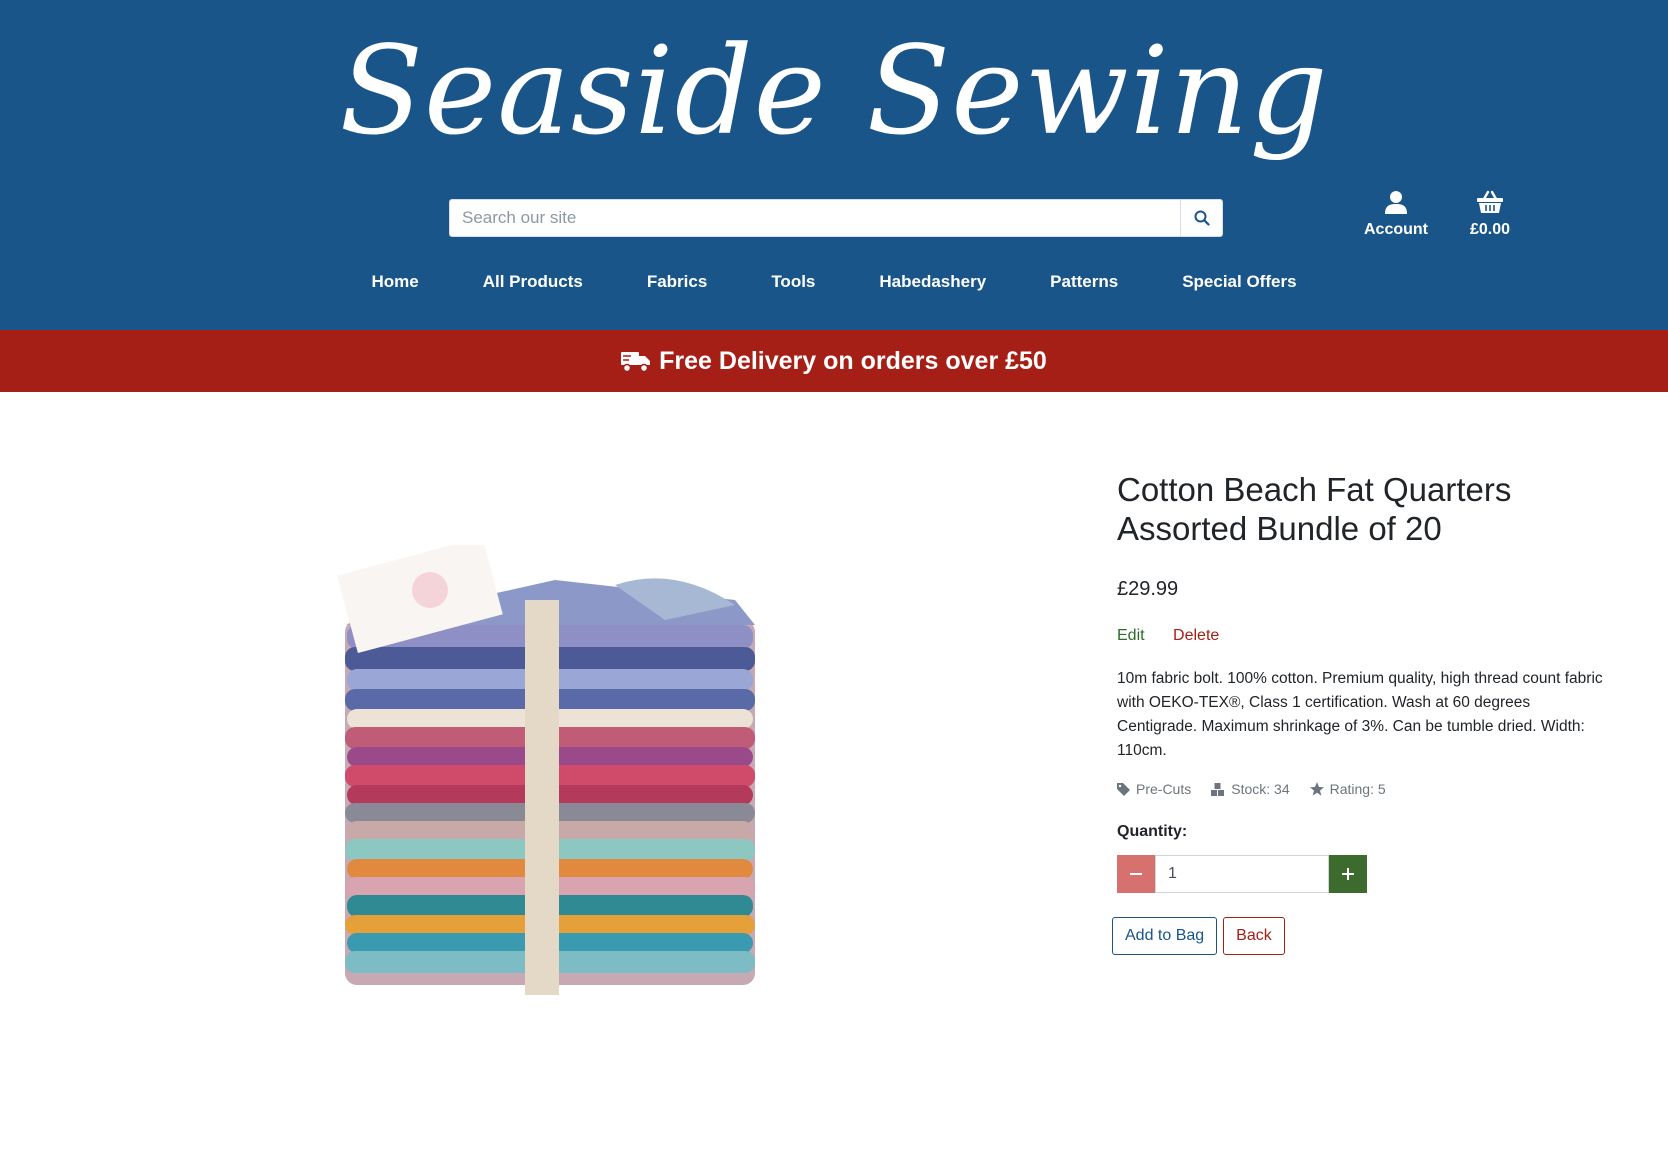  What do you see at coordinates (1164, 789) in the screenshot?
I see `category-label: Pre-Cuts` at bounding box center [1164, 789].